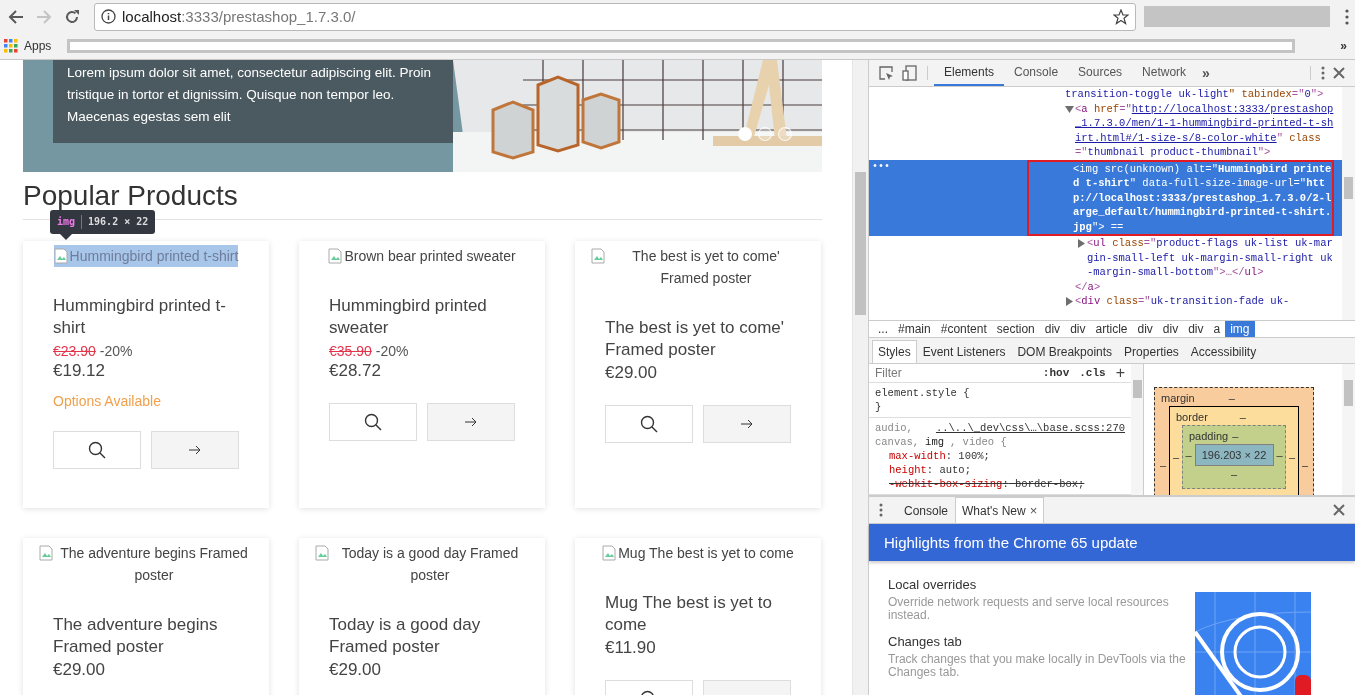  Describe the element at coordinates (1217, 329) in the screenshot. I see `breadcrumb: a` at that location.